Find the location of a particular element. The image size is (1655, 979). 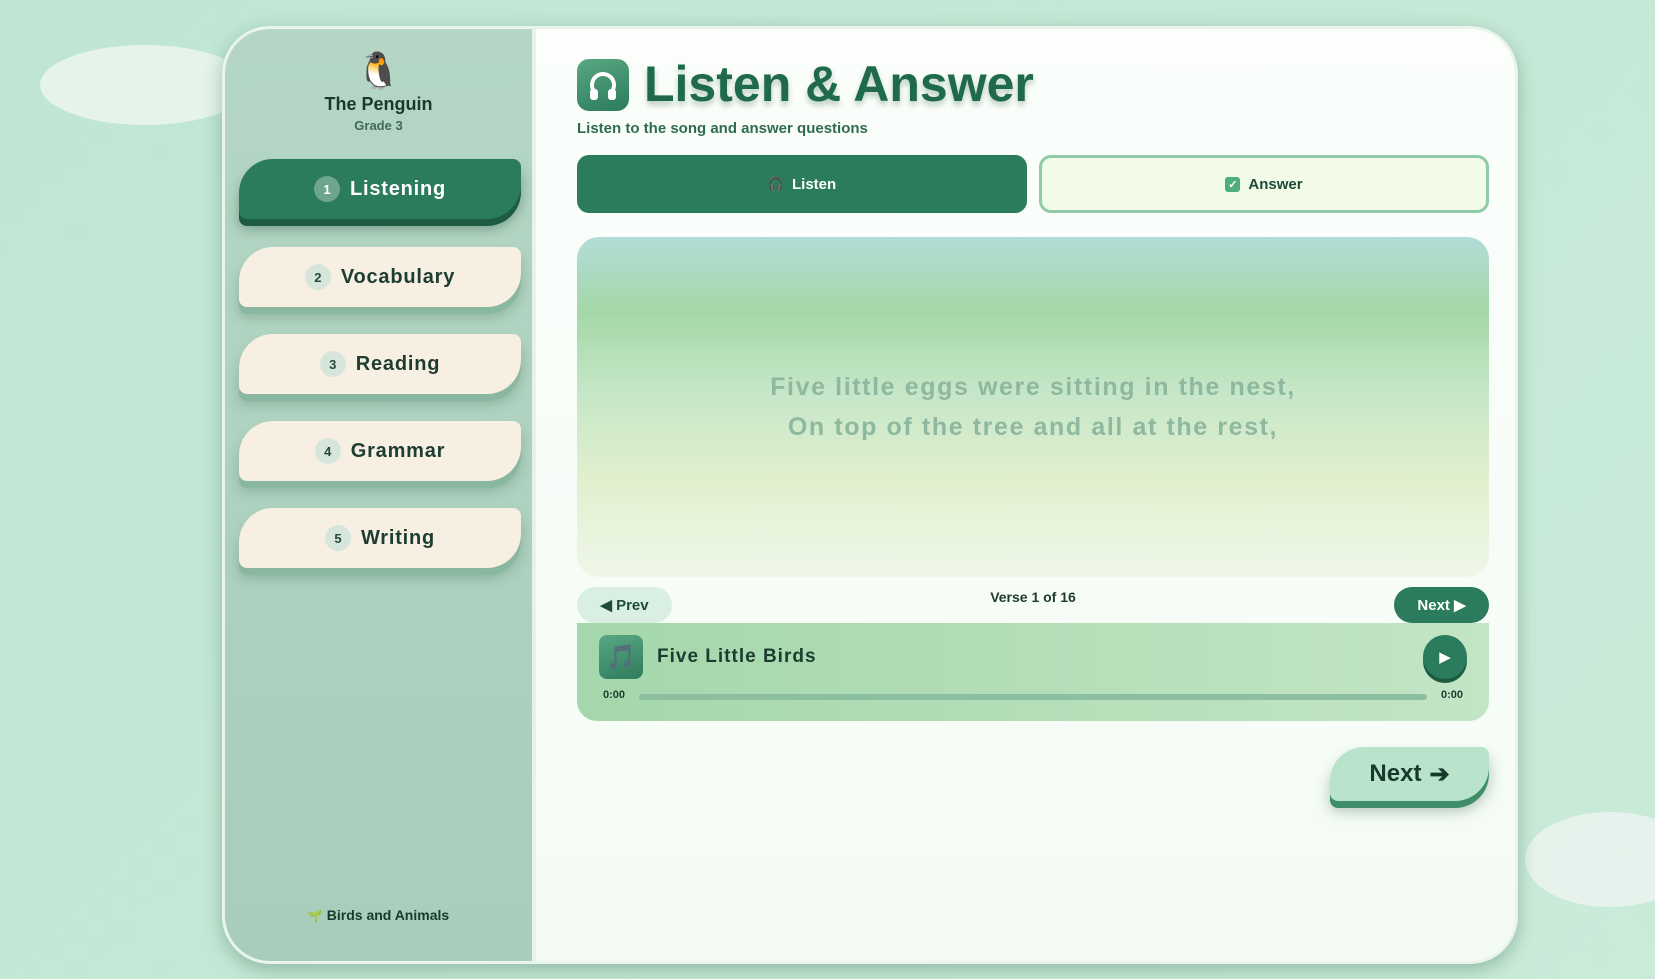

sidebar-item-writing: 5 Writing is located at coordinates (380, 538).